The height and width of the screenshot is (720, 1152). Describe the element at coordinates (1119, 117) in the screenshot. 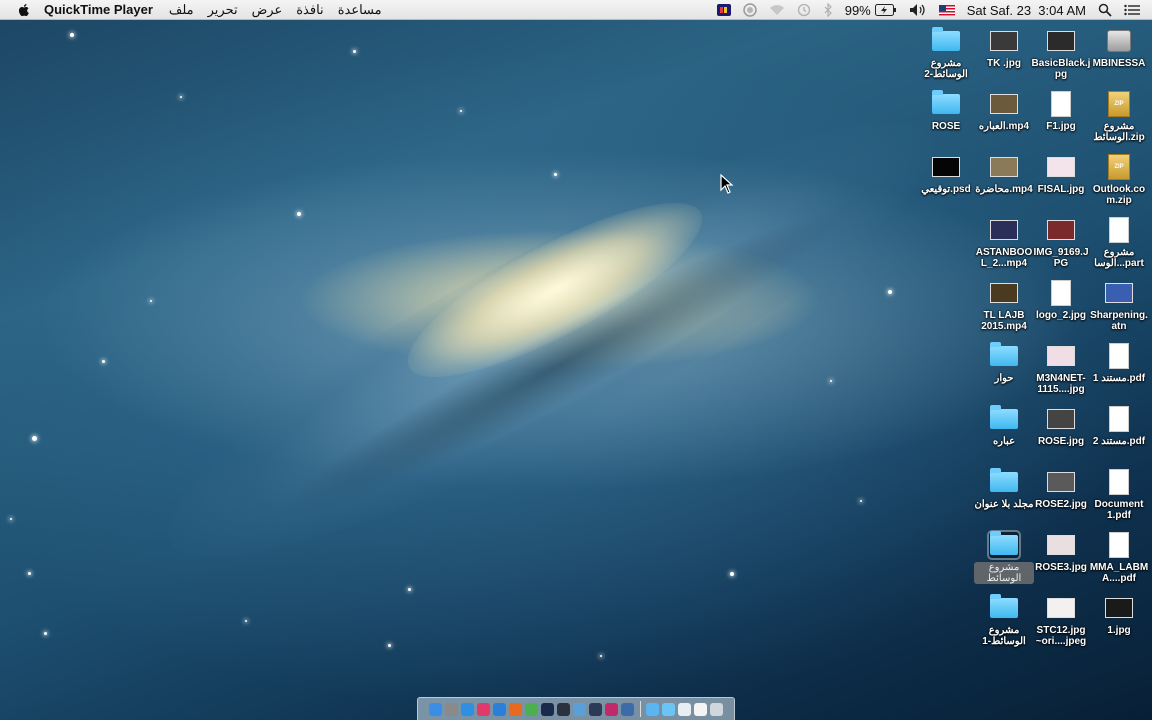

I see `desktop-icon: ZIP مشروع الوسائط.zip` at that location.